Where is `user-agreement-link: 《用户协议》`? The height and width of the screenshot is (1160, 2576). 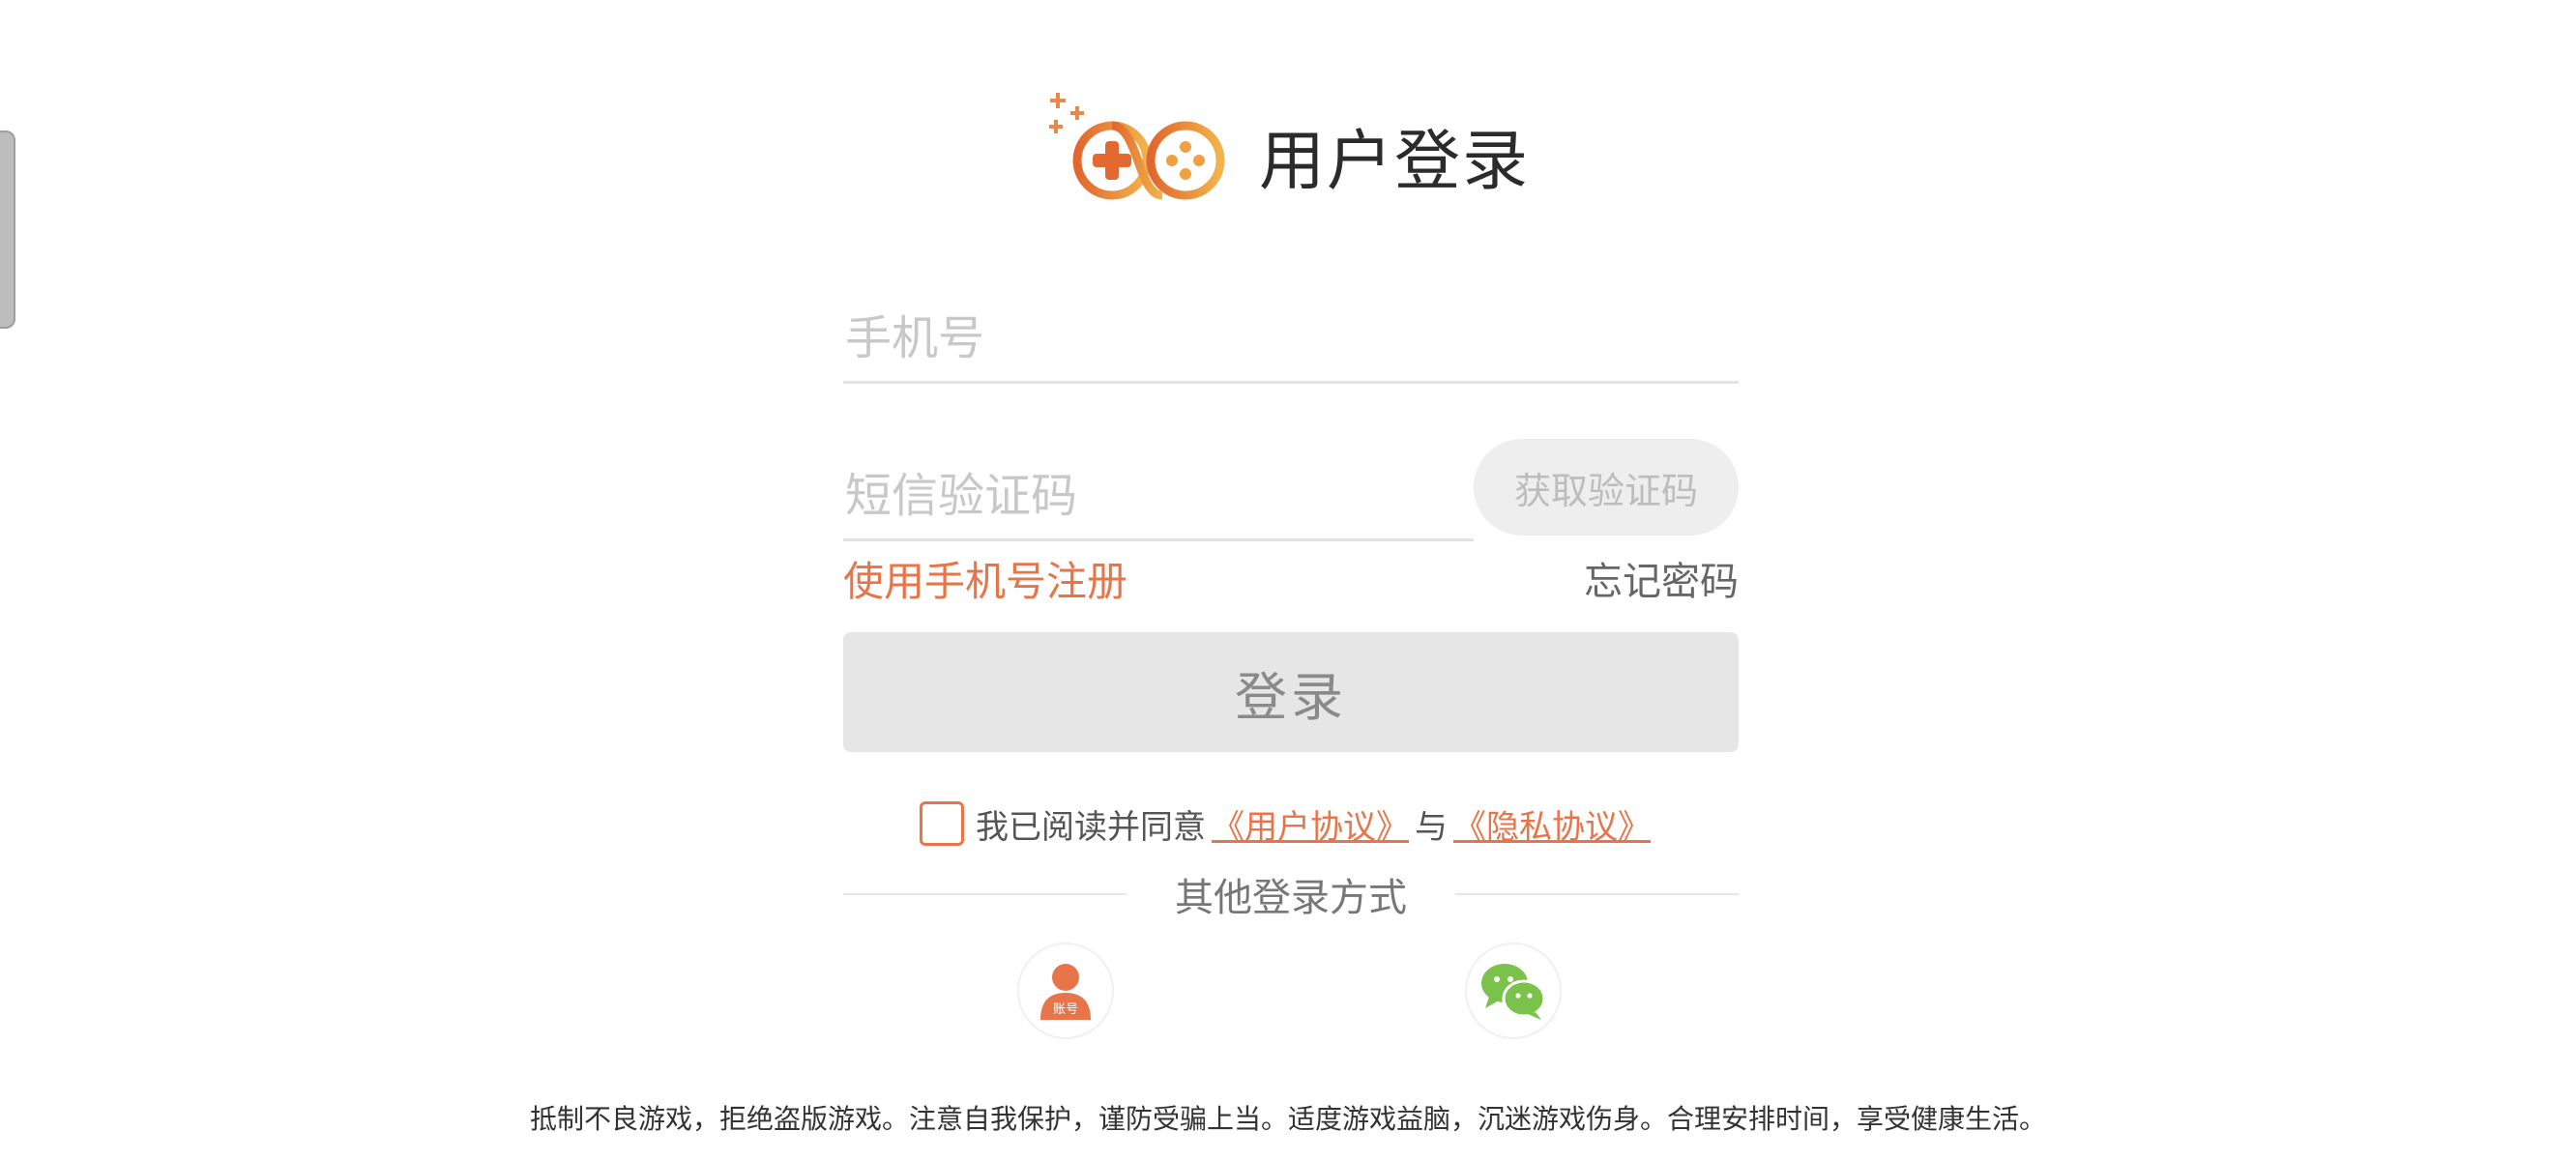 user-agreement-link: 《用户协议》 is located at coordinates (1310, 824).